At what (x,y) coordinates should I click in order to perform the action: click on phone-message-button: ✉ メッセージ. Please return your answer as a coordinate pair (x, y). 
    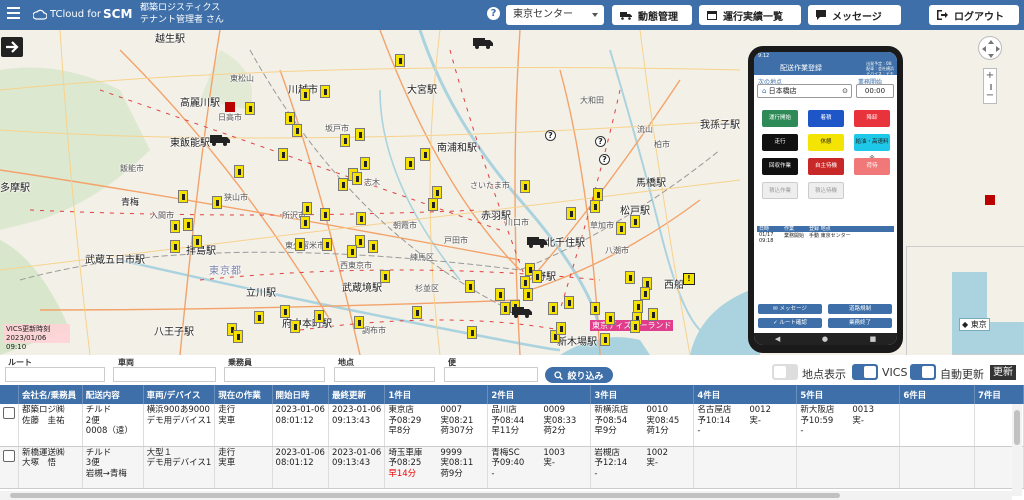
    Looking at the image, I should click on (790, 309).